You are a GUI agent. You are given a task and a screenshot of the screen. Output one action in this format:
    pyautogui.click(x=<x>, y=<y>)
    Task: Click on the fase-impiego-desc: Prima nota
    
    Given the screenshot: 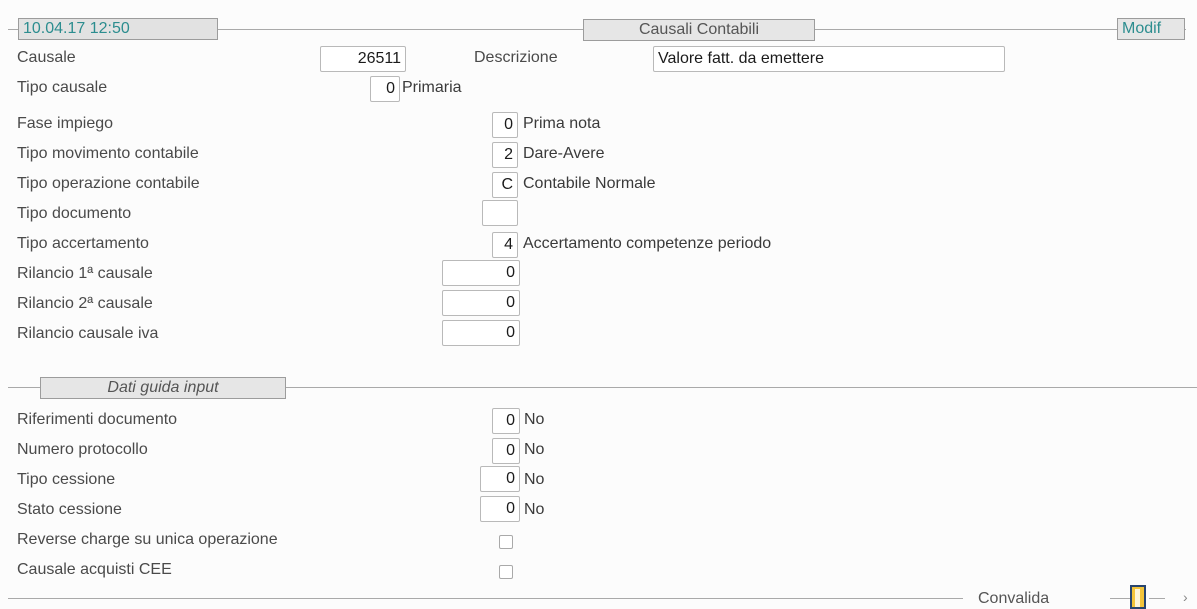 What is the action you would take?
    pyautogui.click(x=562, y=123)
    